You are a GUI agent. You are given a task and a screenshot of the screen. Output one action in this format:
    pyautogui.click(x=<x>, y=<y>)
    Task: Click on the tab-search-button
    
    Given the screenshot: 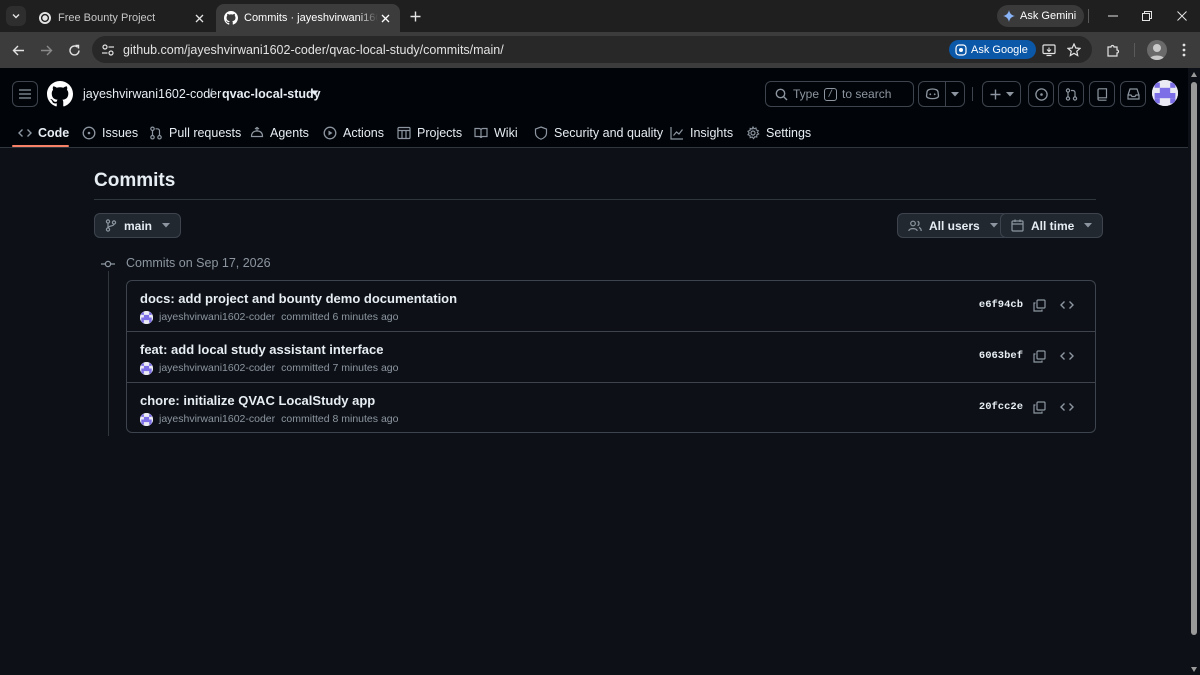 What is the action you would take?
    pyautogui.click(x=16, y=16)
    